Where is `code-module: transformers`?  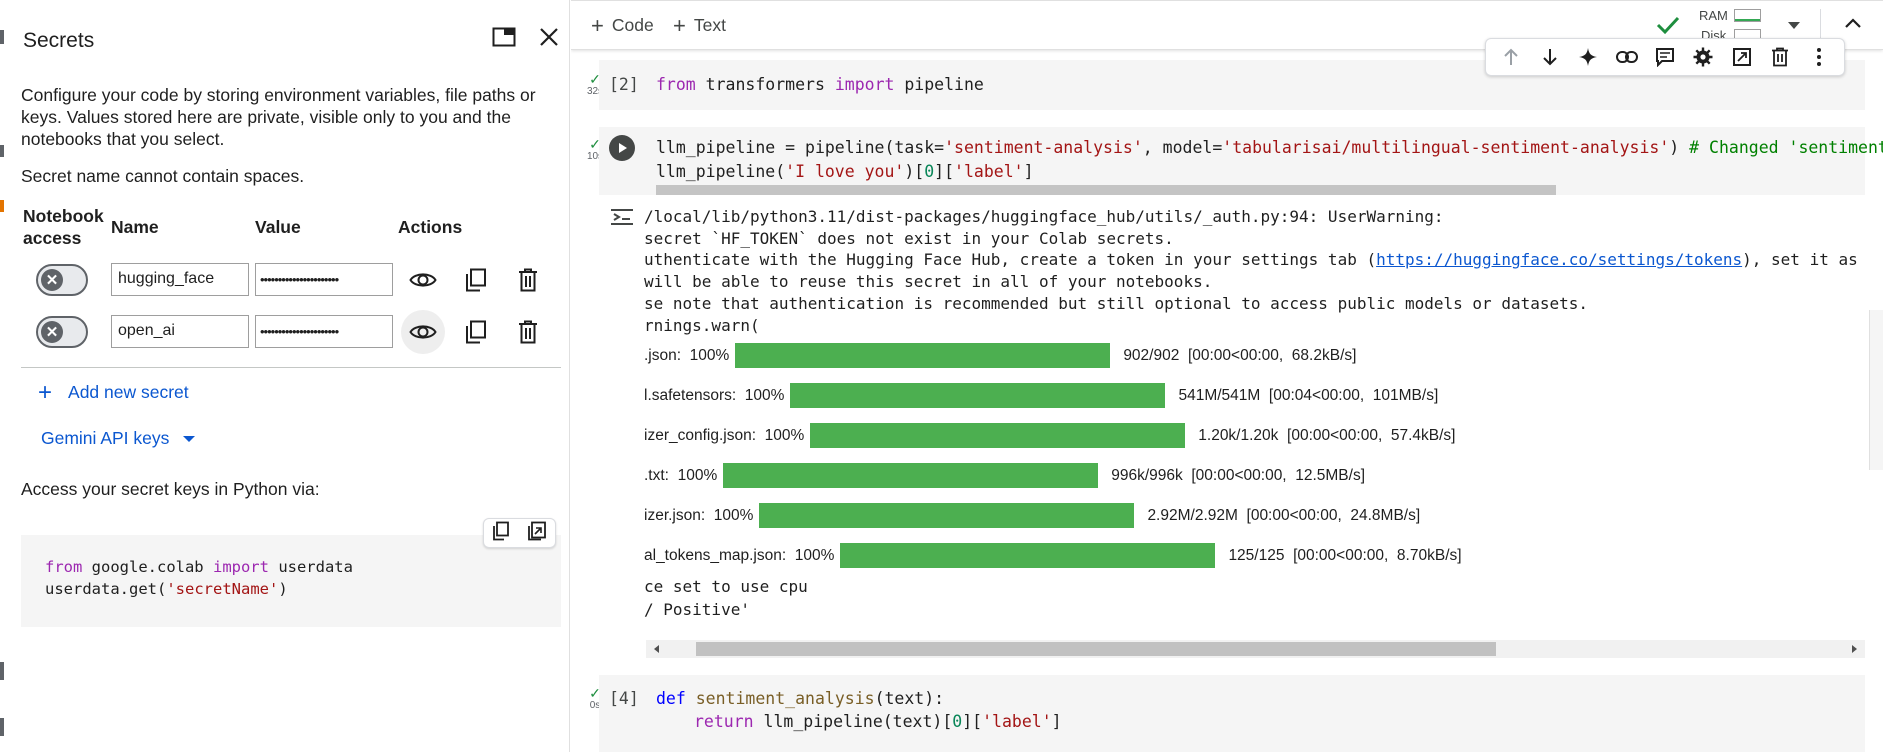
code-module: transformers is located at coordinates (765, 84).